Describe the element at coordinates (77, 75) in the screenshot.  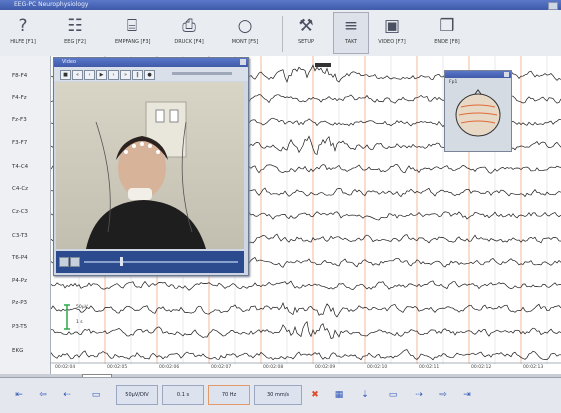
I see `rewind-icon: «` at that location.